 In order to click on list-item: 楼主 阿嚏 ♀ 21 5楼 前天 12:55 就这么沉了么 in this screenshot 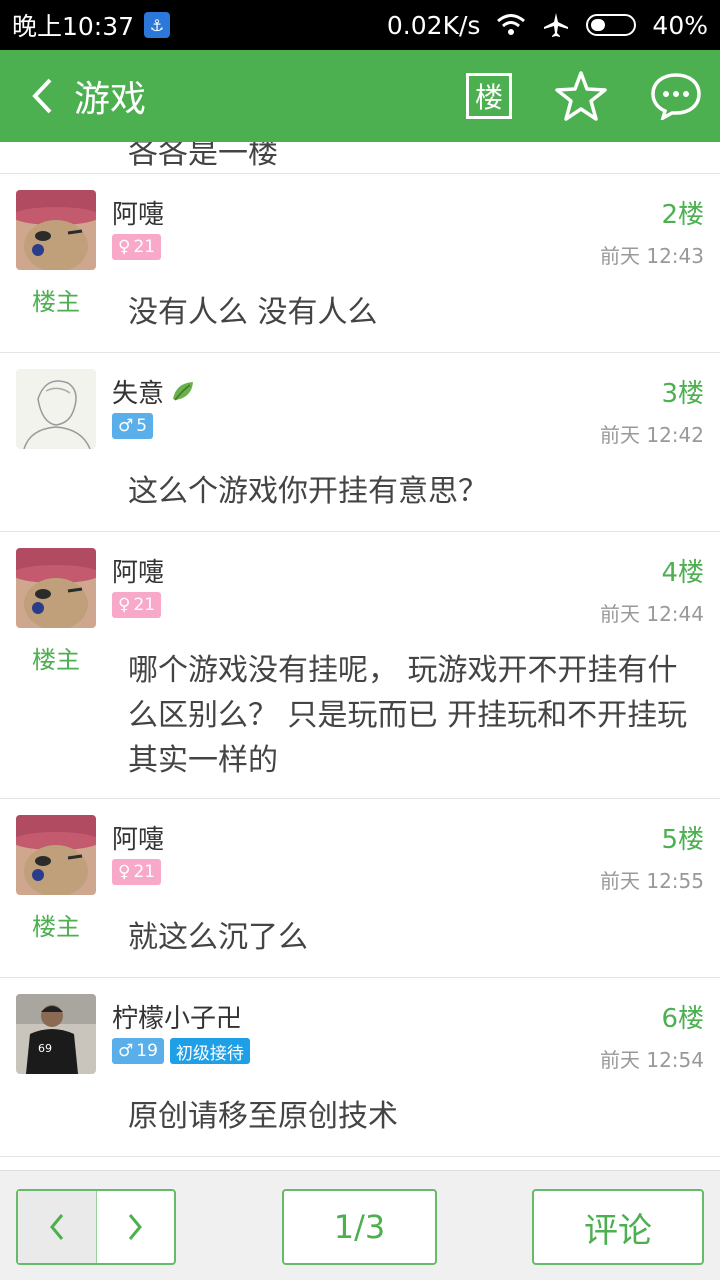, I will do `click(360, 888)`.